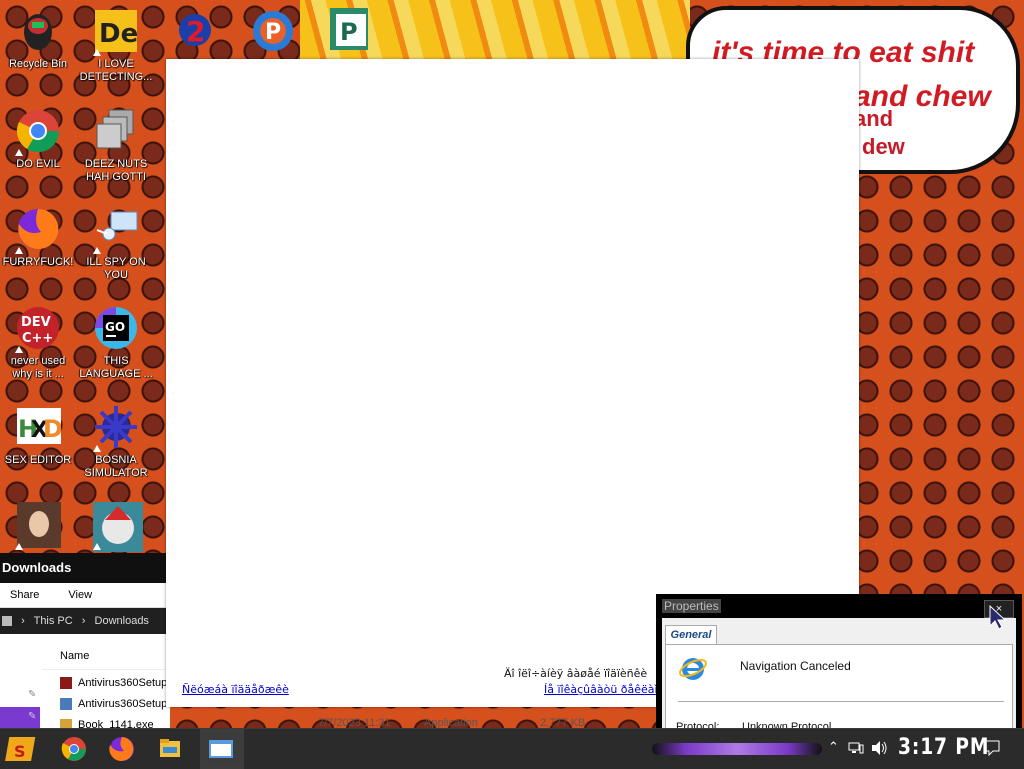 The image size is (1024, 769). What do you see at coordinates (737, 749) in the screenshot?
I see `decorative-bar` at bounding box center [737, 749].